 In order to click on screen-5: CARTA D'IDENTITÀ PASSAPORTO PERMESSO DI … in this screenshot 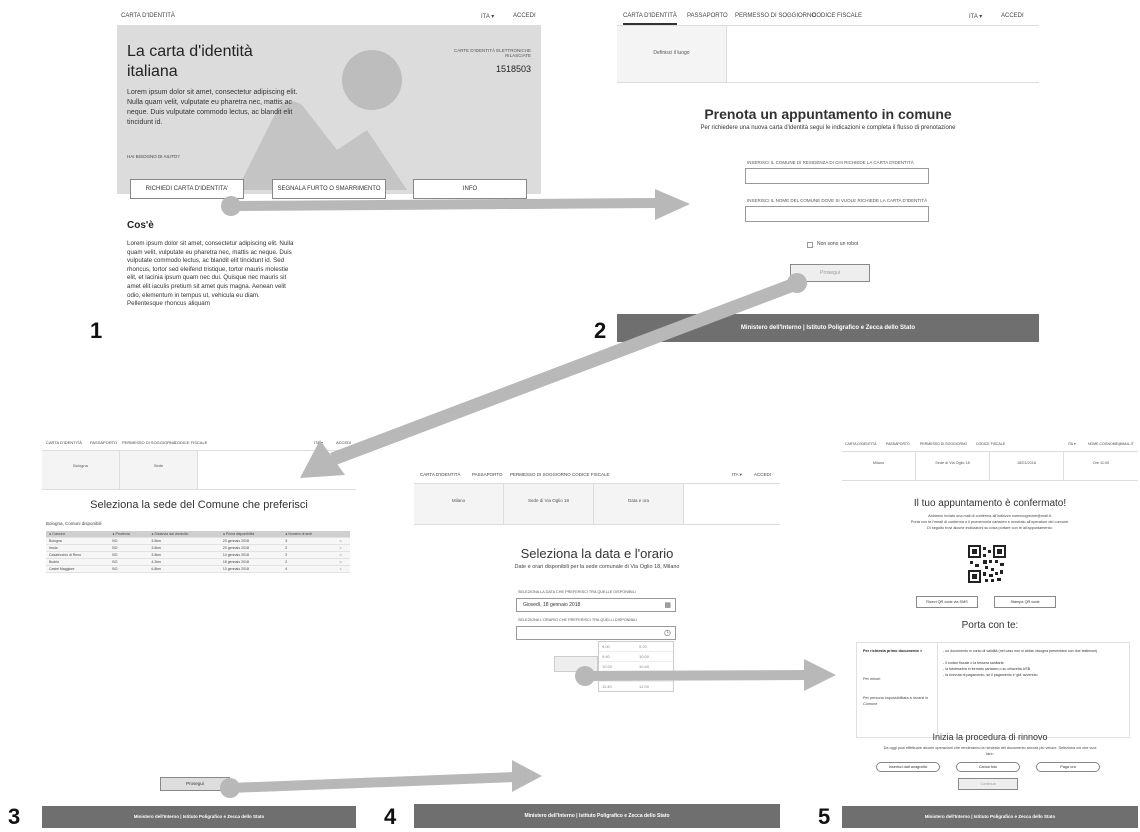, I will do `click(990, 632)`.